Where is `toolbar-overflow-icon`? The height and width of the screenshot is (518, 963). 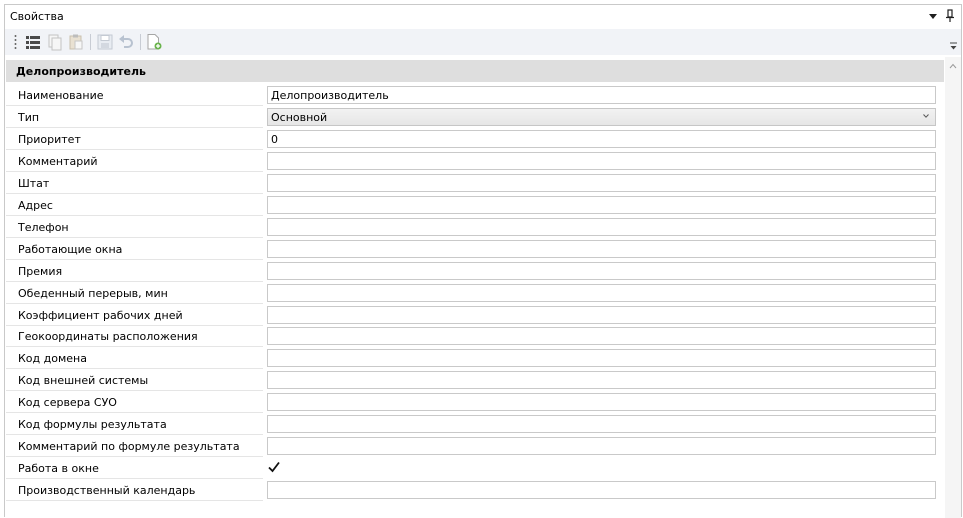
toolbar-overflow-icon is located at coordinates (953, 46).